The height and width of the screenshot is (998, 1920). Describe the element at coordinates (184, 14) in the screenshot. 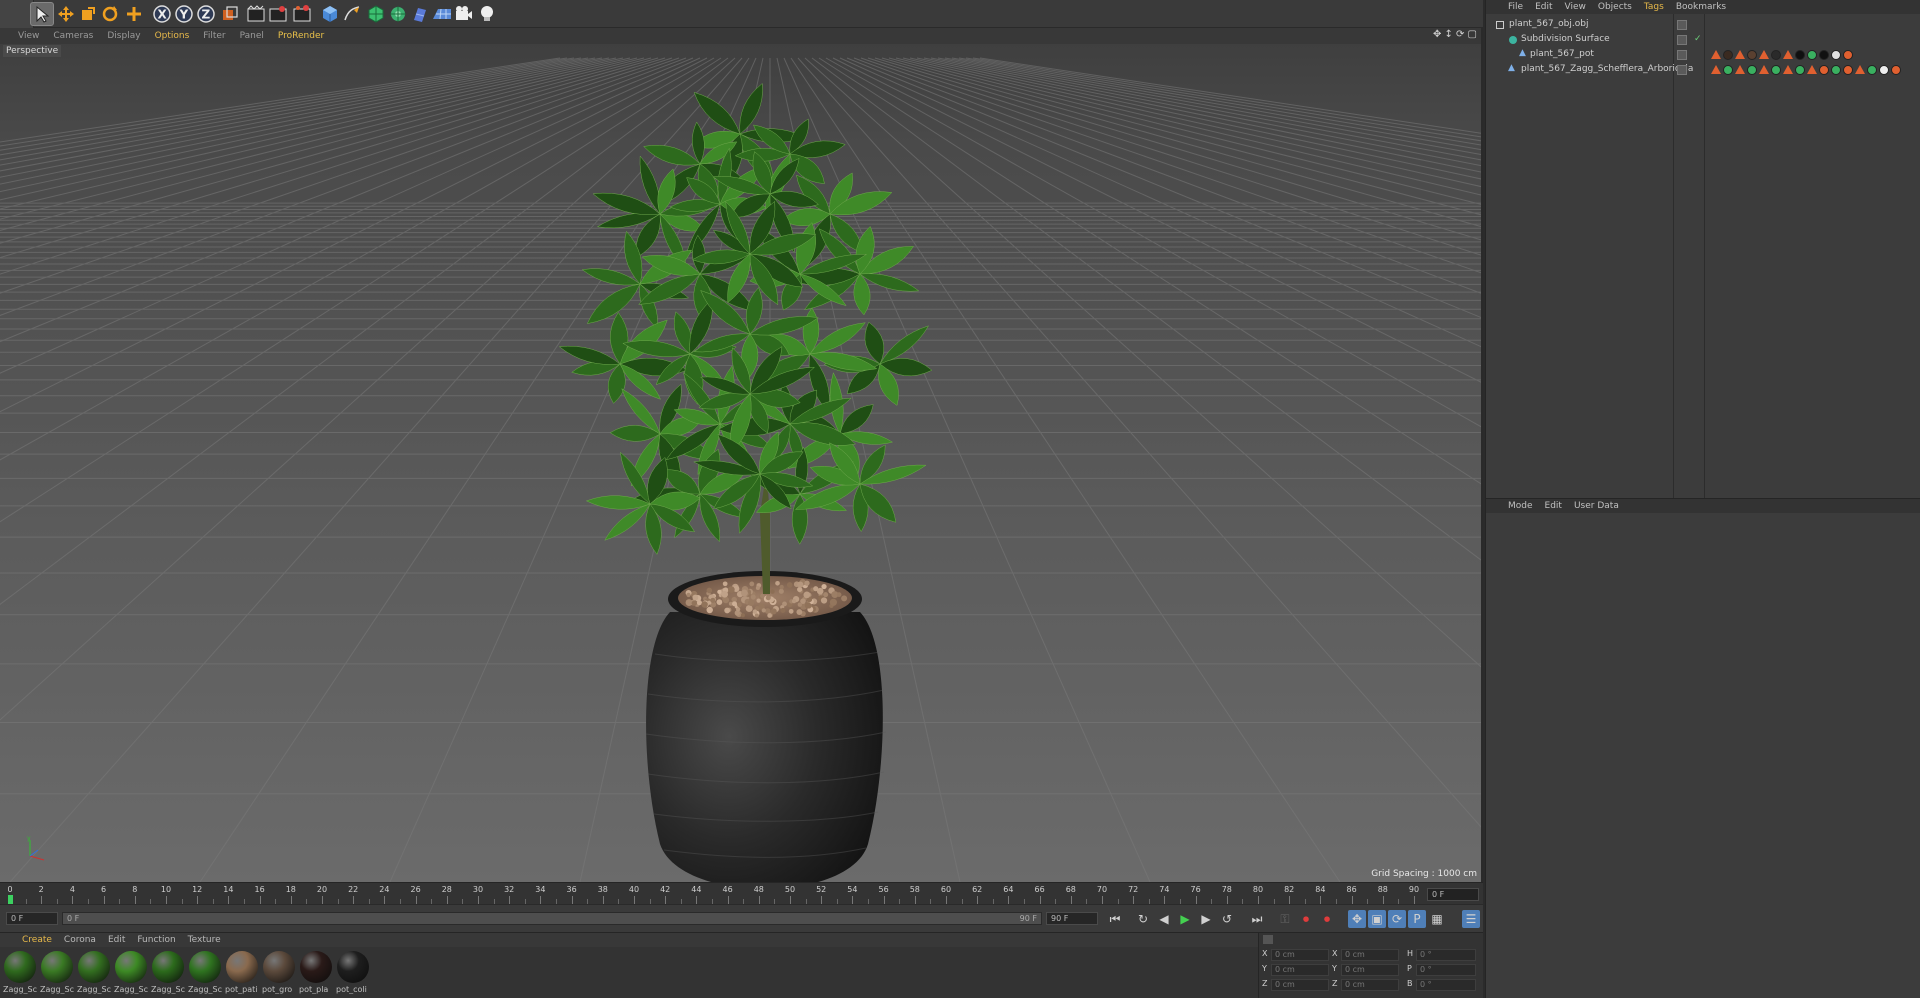

I see `y-axis-lock-tool-button: Y` at that location.